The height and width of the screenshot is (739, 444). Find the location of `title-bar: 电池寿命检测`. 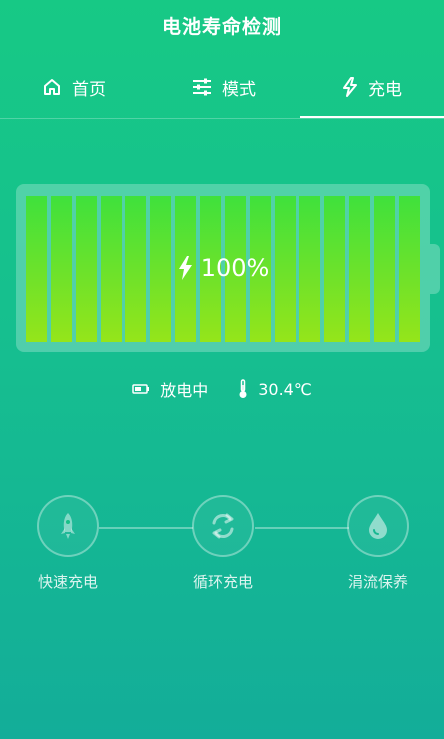

title-bar: 电池寿命检测 is located at coordinates (222, 25).